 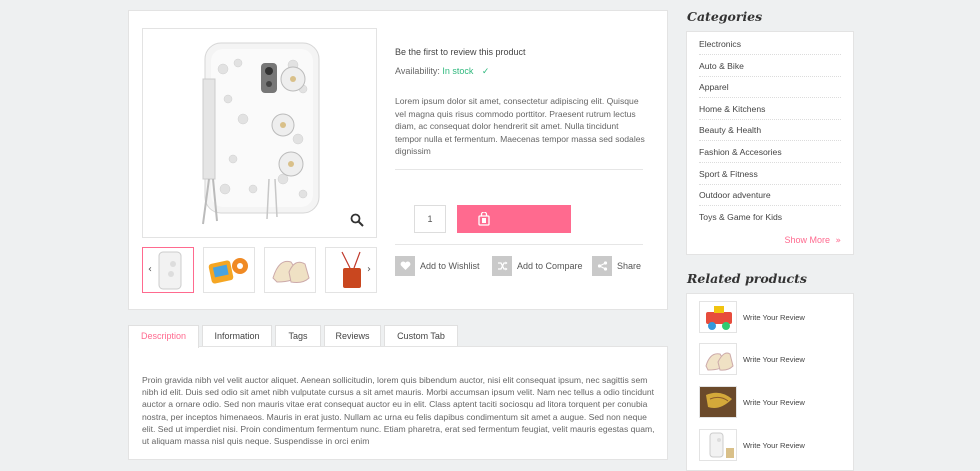 I want to click on wishlist-label: Add to Wishlist, so click(x=450, y=266).